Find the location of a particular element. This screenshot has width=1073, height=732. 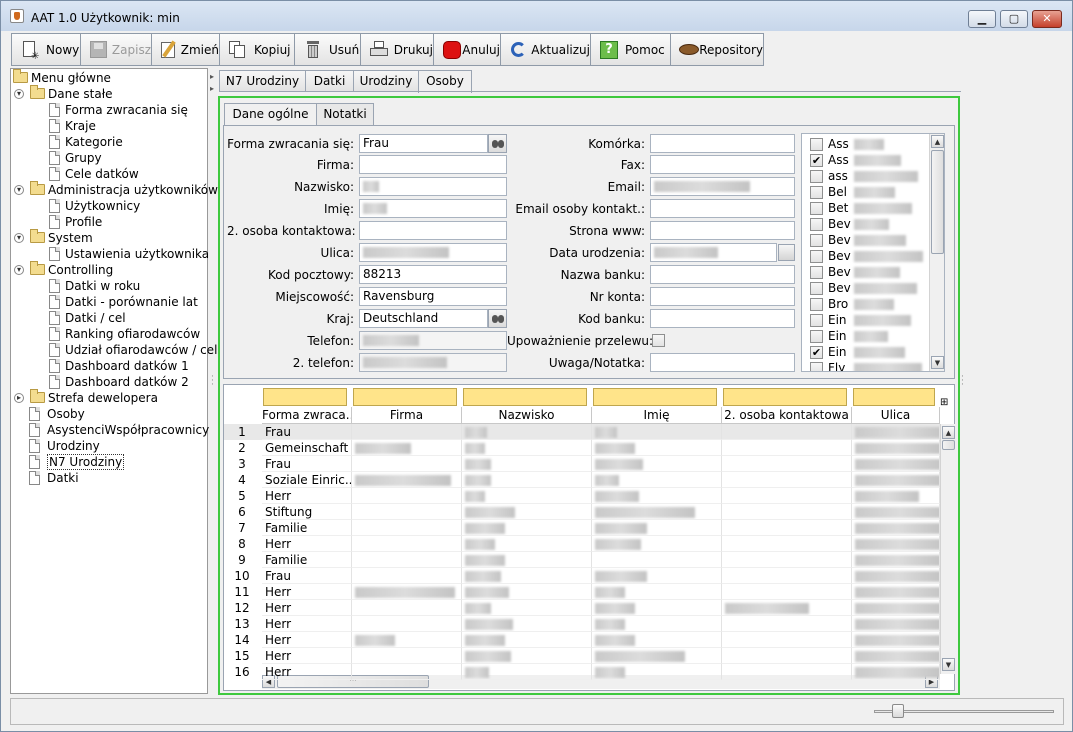

maximize-button: ▢ is located at coordinates (1014, 19).